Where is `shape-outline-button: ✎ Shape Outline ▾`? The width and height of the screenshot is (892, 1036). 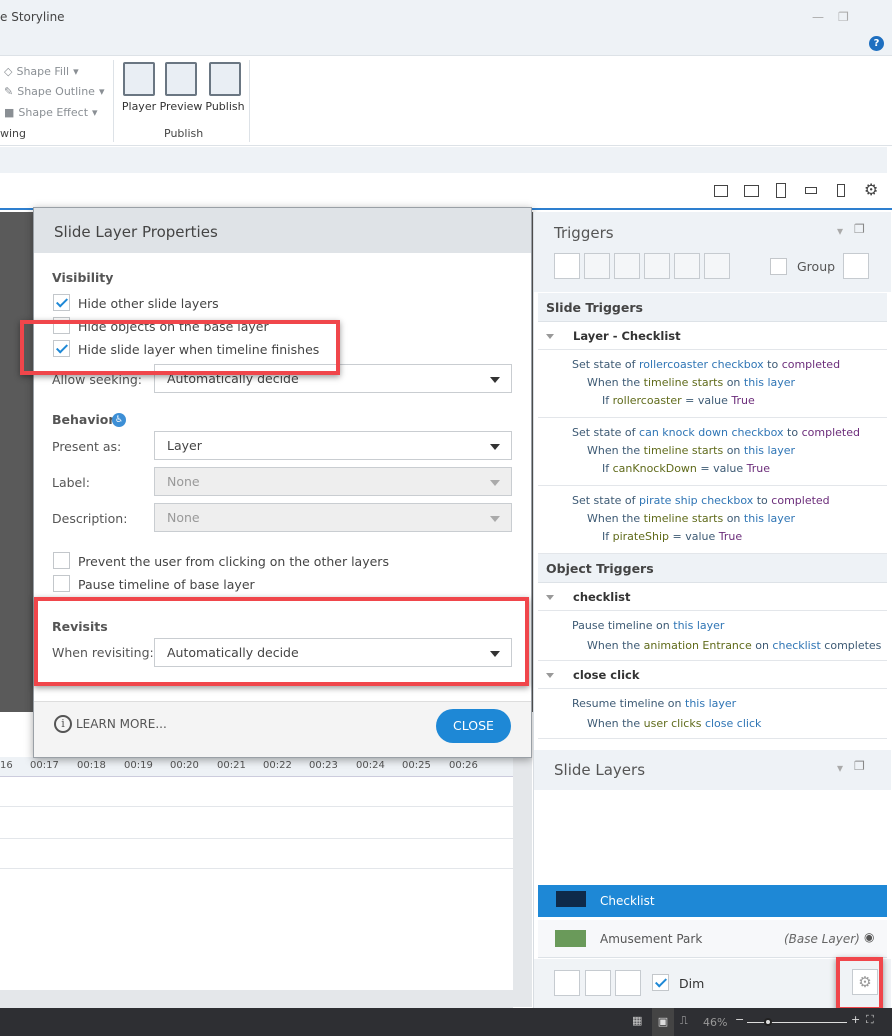 shape-outline-button: ✎ Shape Outline ▾ is located at coordinates (54, 91).